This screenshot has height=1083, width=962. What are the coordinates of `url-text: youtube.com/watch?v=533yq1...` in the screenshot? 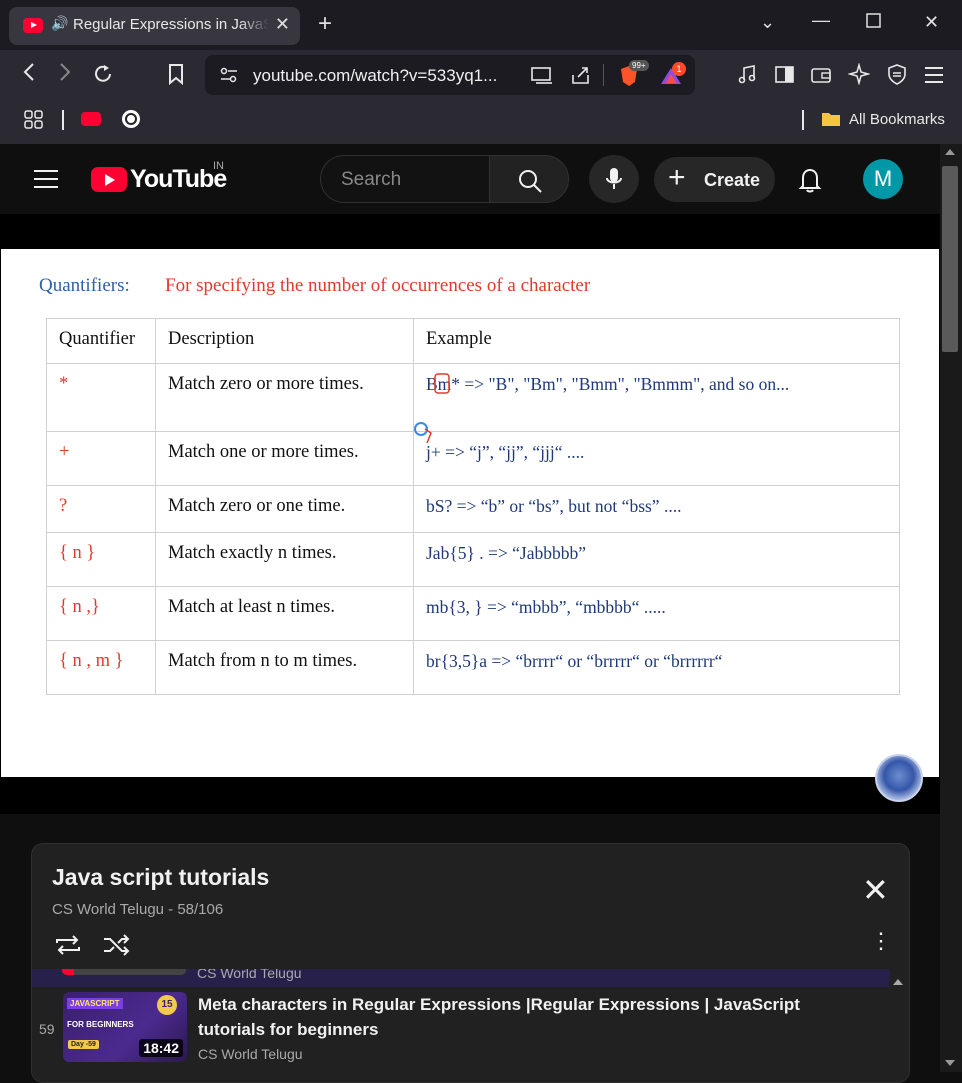 It's located at (375, 75).